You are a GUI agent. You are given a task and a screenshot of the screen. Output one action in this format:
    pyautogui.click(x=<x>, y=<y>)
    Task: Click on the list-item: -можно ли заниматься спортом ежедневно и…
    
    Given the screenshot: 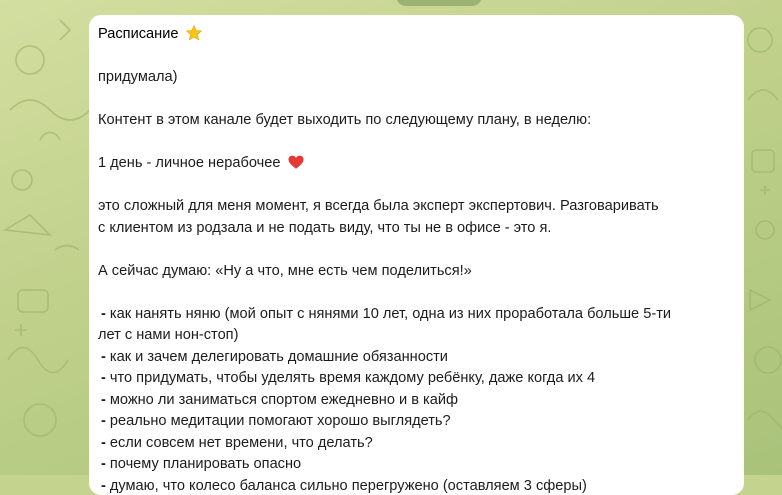 What is the action you would take?
    pyautogui.click(x=417, y=401)
    